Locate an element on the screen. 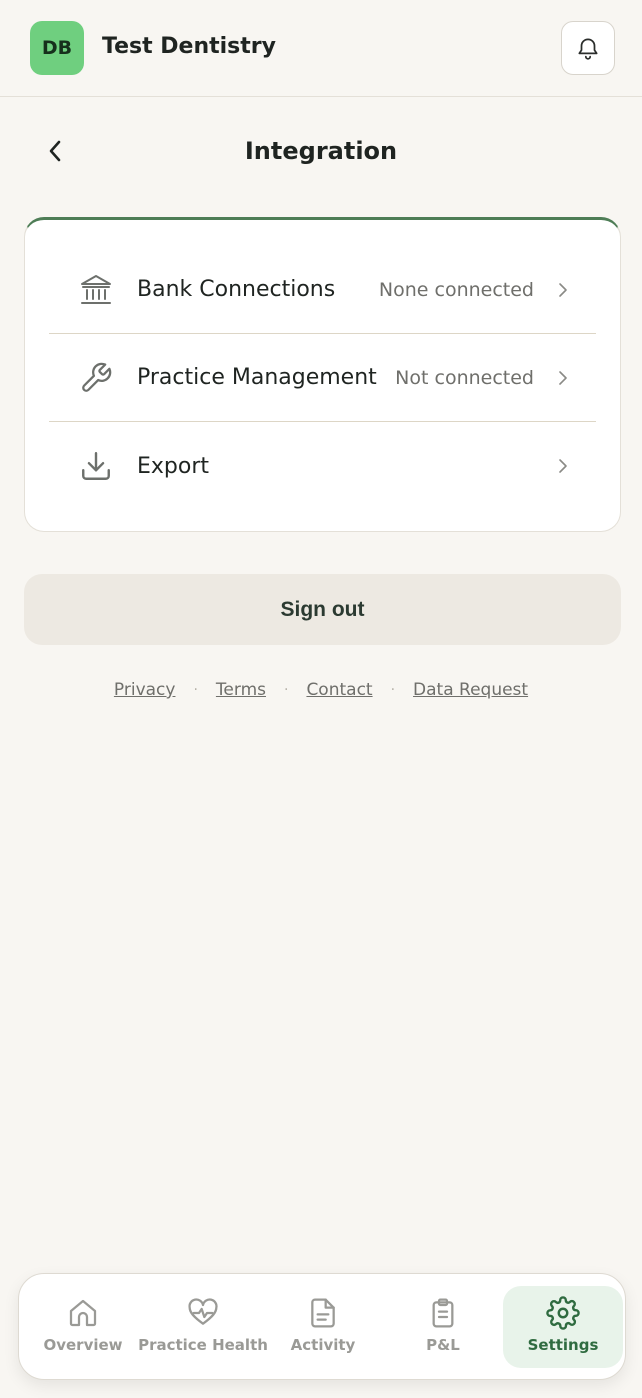  nav-label: Settings is located at coordinates (563, 1345).